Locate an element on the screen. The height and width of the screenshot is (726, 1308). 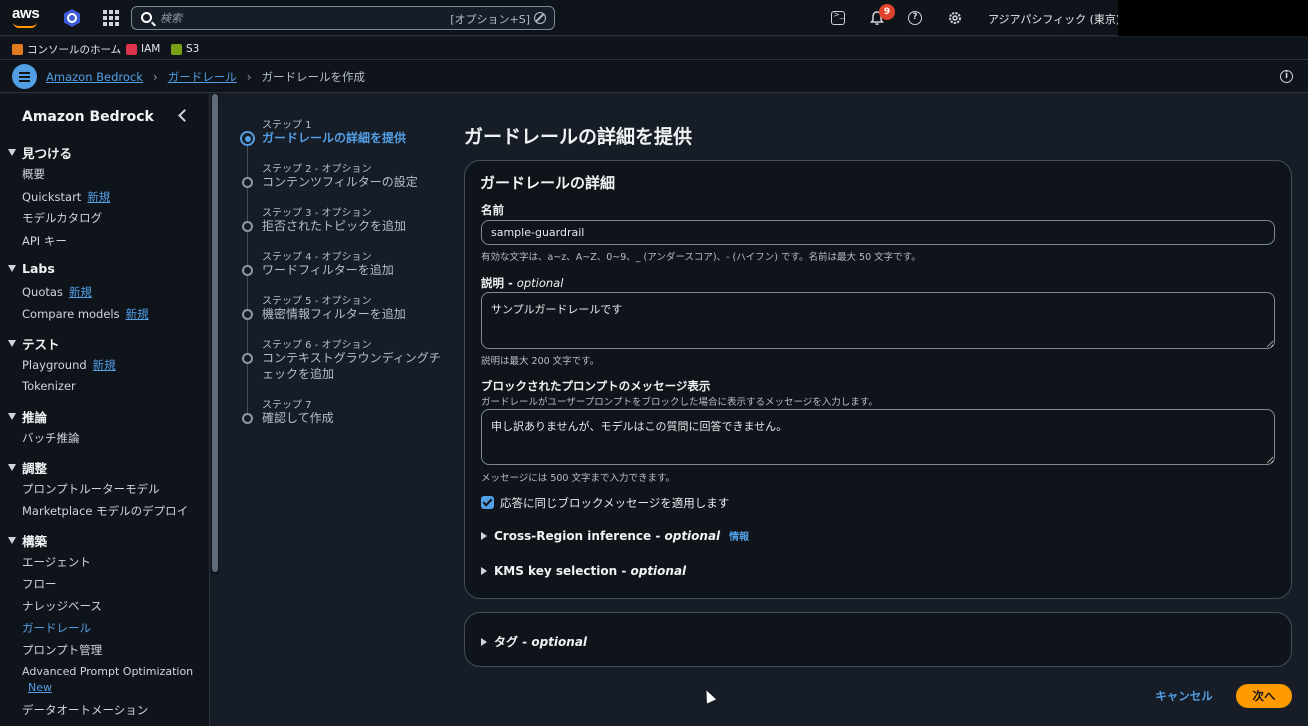
help-icon: ? is located at coordinates (915, 18).